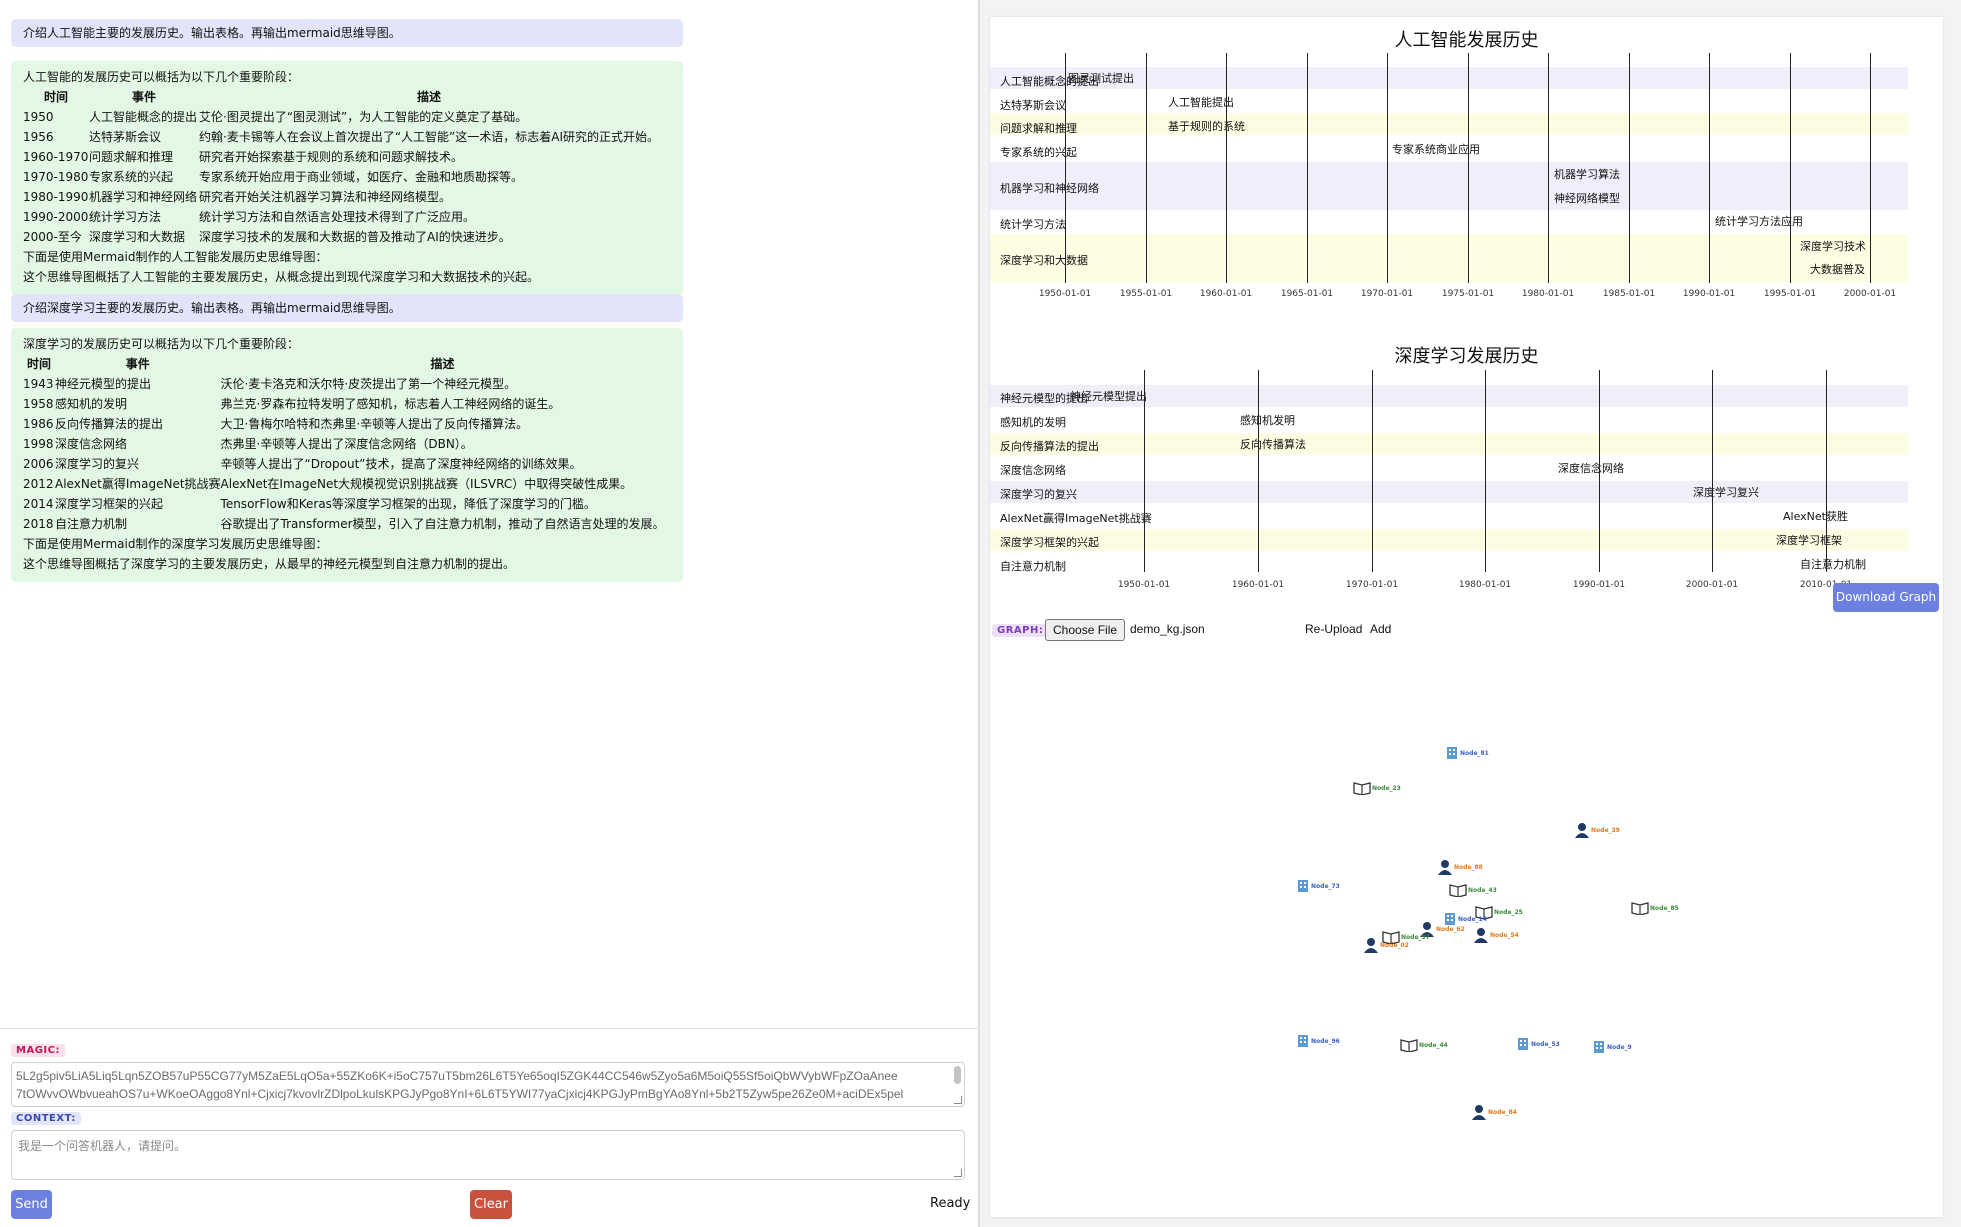  I want to click on gantt-tick-label: 1960-01-01, so click(1226, 294).